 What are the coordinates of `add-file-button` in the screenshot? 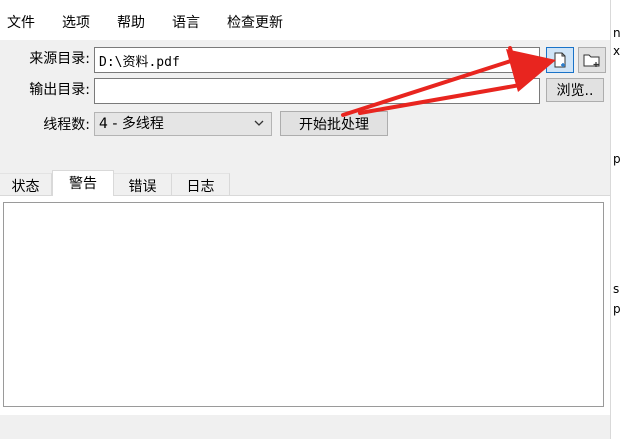 It's located at (560, 60).